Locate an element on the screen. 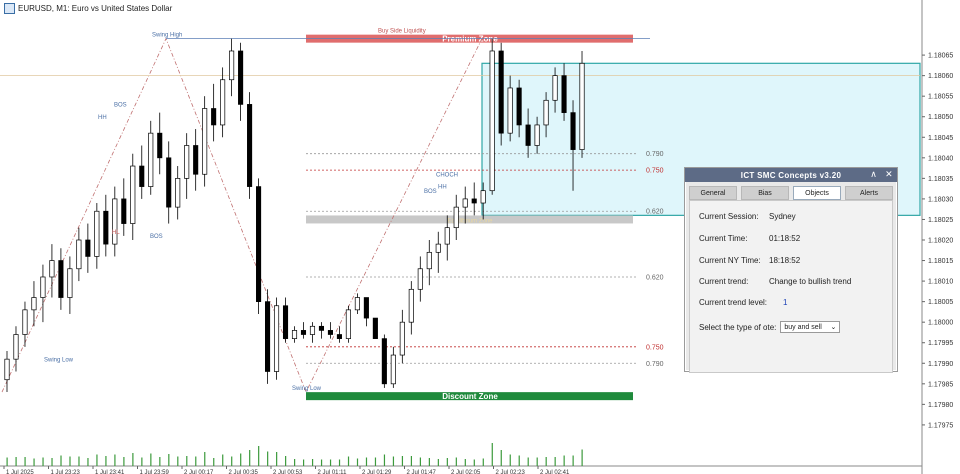 Image resolution: width=960 pixels, height=474 pixels. time-tick-label: 2 Jul 01:47 is located at coordinates (422, 472).